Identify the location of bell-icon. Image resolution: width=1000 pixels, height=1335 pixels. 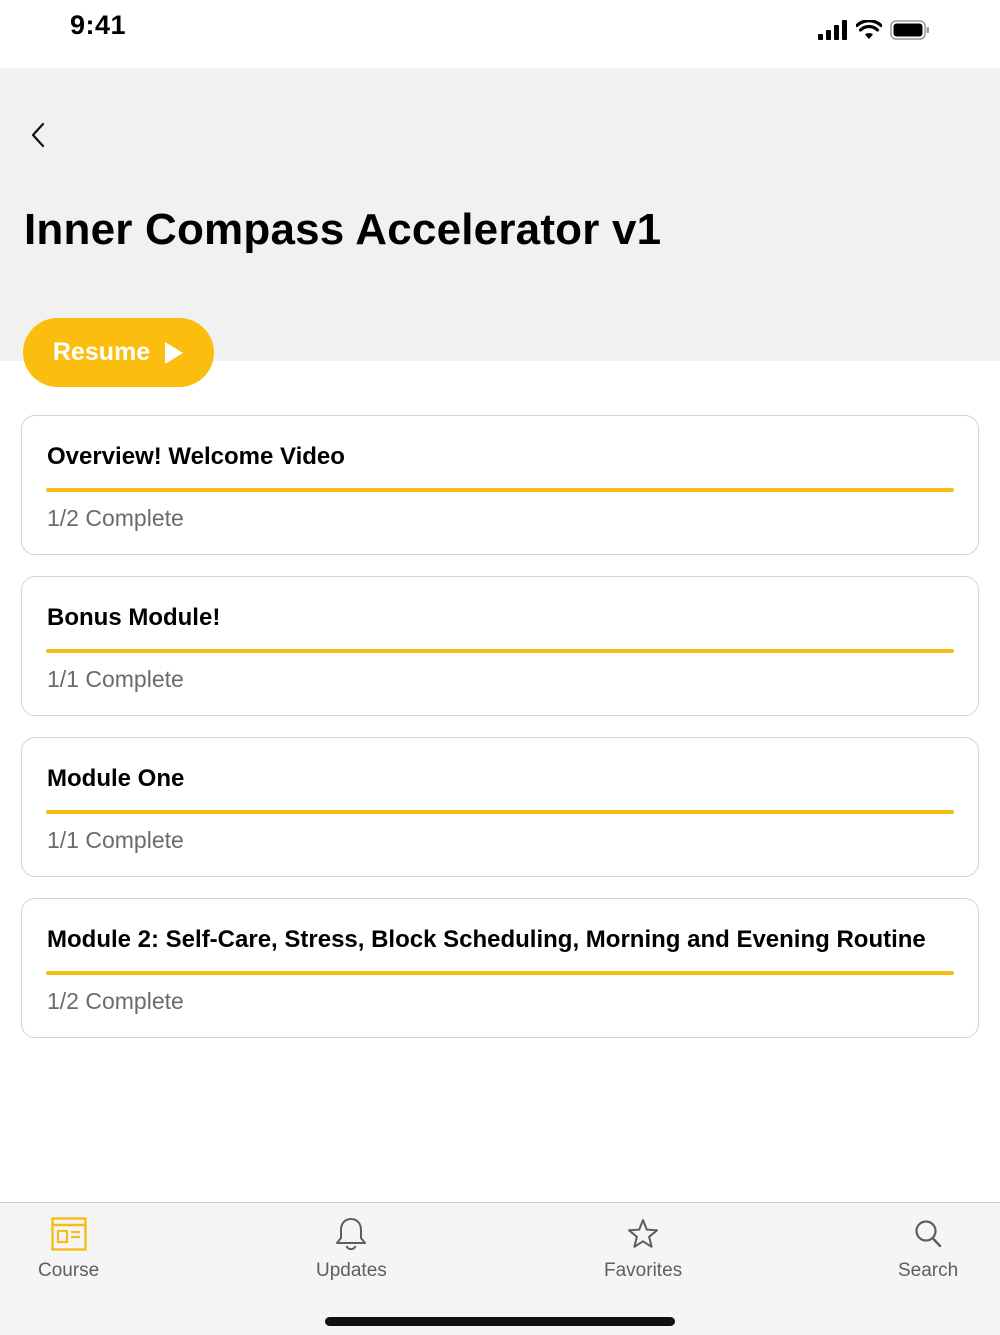
(351, 1234).